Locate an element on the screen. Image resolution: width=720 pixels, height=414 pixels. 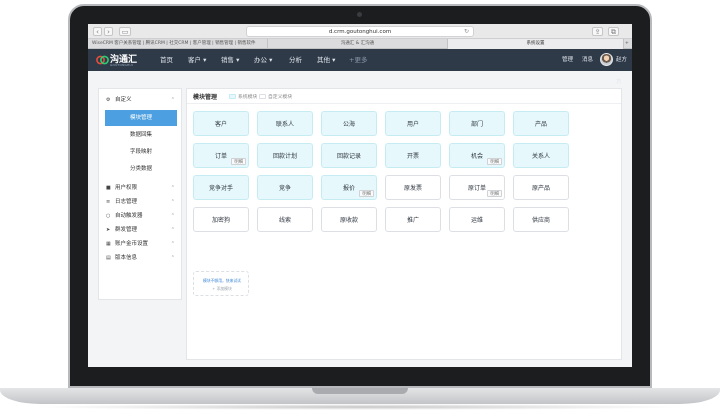
forward-icon: › is located at coordinates (108, 31).